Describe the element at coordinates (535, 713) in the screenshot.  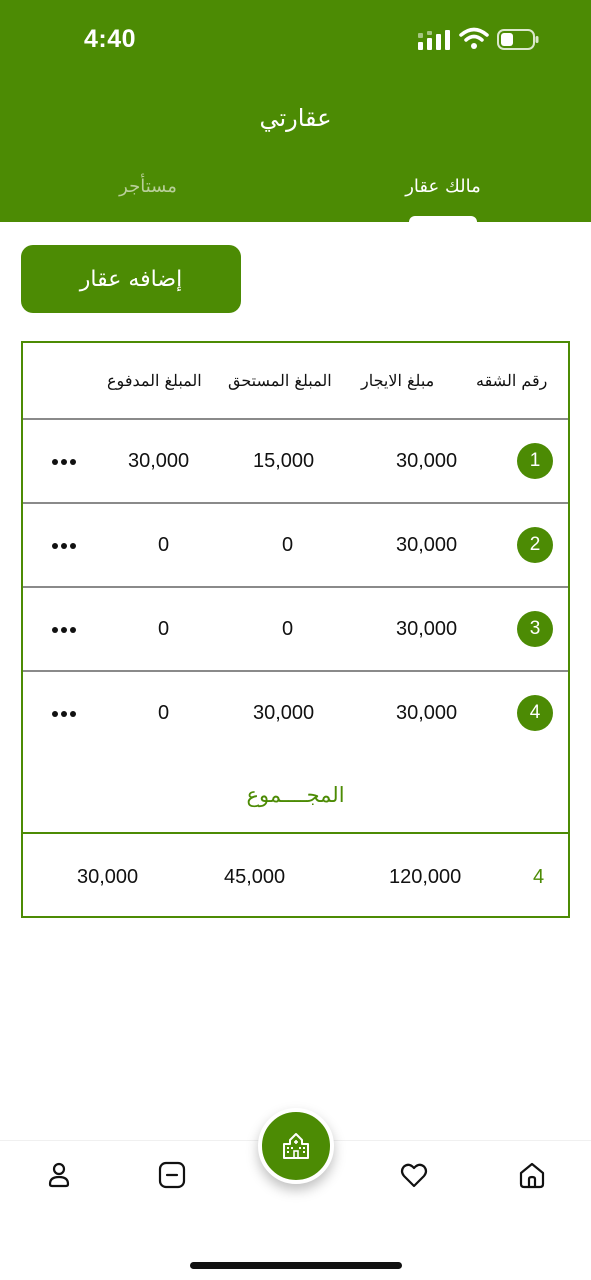
I see `unit-number-badge: 4` at that location.